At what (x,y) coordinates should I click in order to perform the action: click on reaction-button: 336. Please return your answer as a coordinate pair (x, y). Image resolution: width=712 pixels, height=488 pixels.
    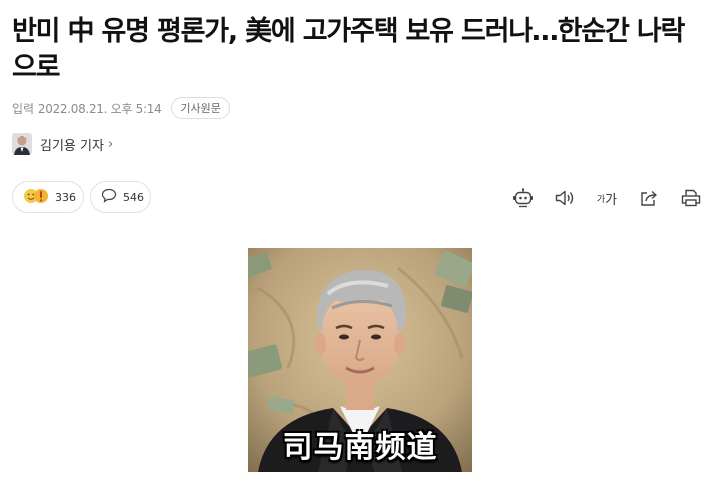
    Looking at the image, I should click on (48, 197).